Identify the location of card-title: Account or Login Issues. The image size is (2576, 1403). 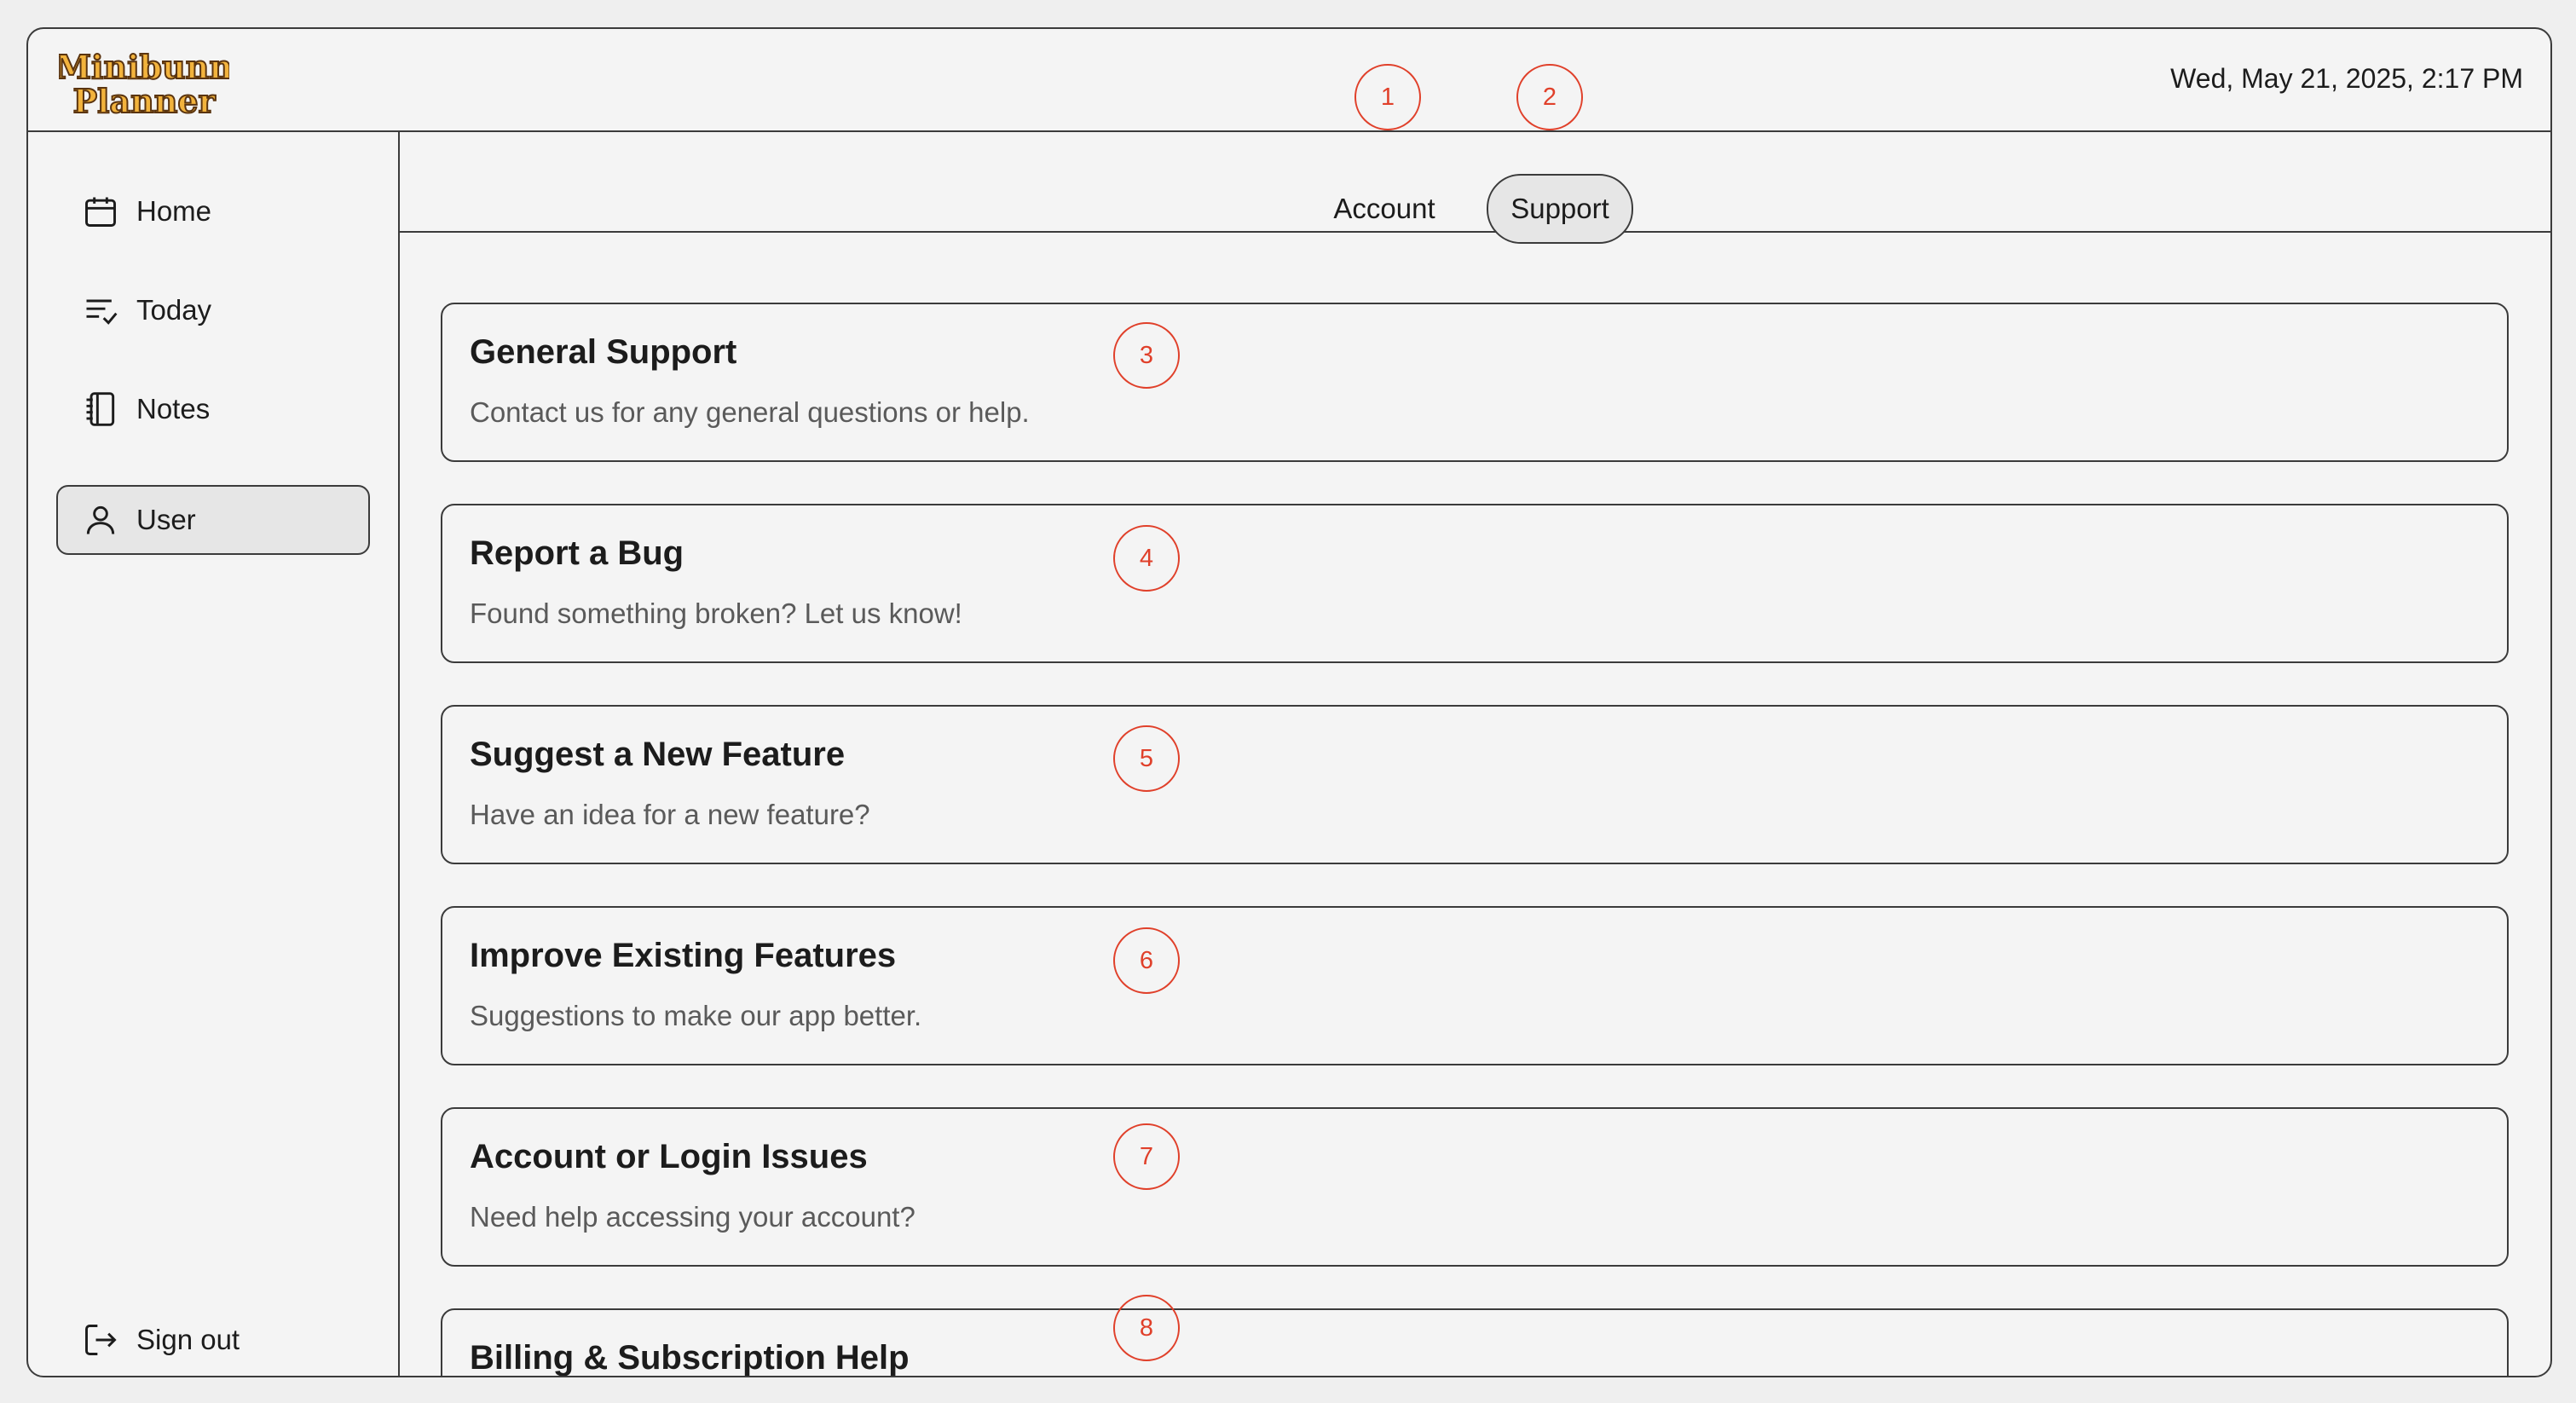
(669, 1156).